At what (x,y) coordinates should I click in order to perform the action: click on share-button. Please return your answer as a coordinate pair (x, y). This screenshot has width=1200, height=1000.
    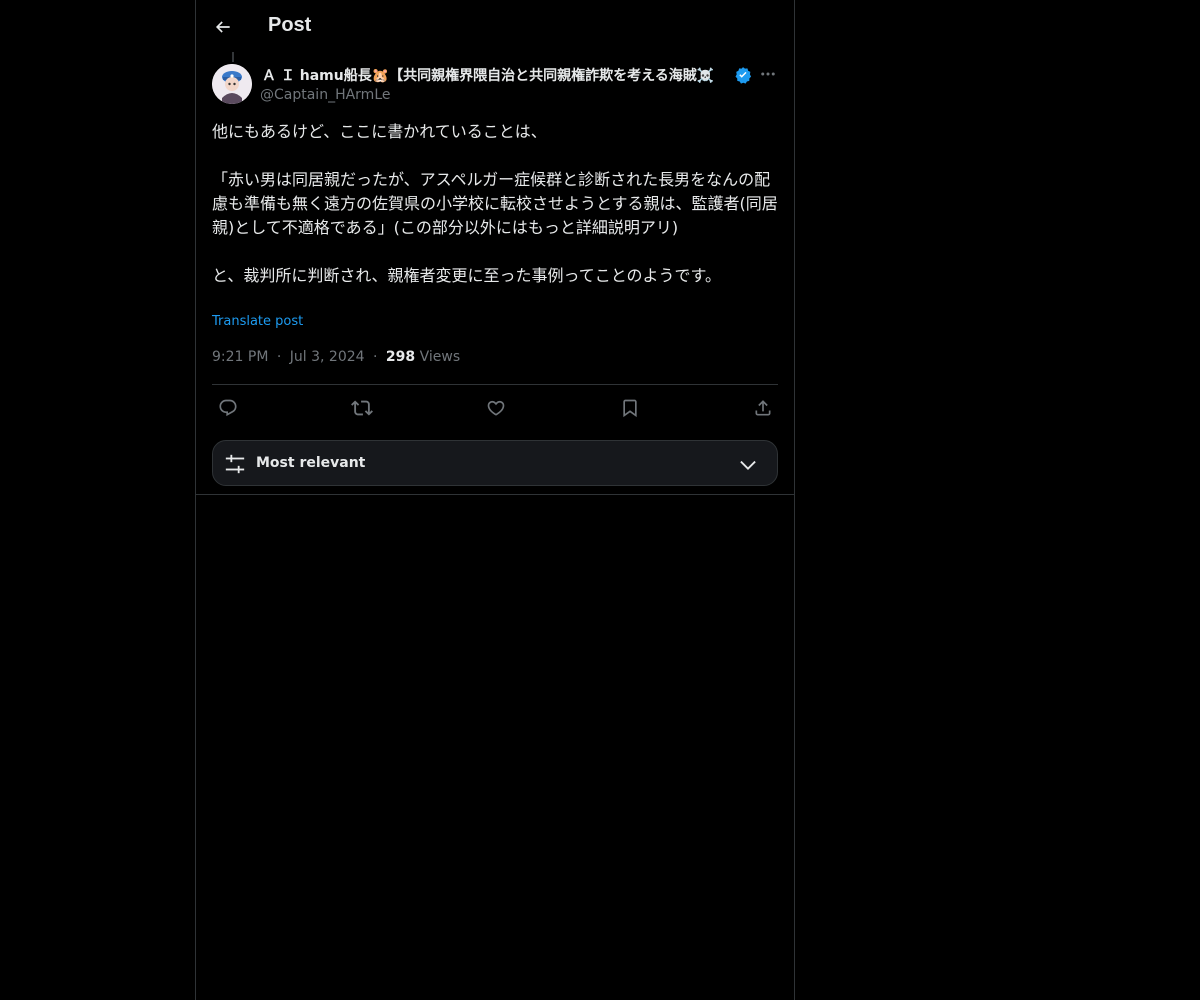
    Looking at the image, I should click on (763, 408).